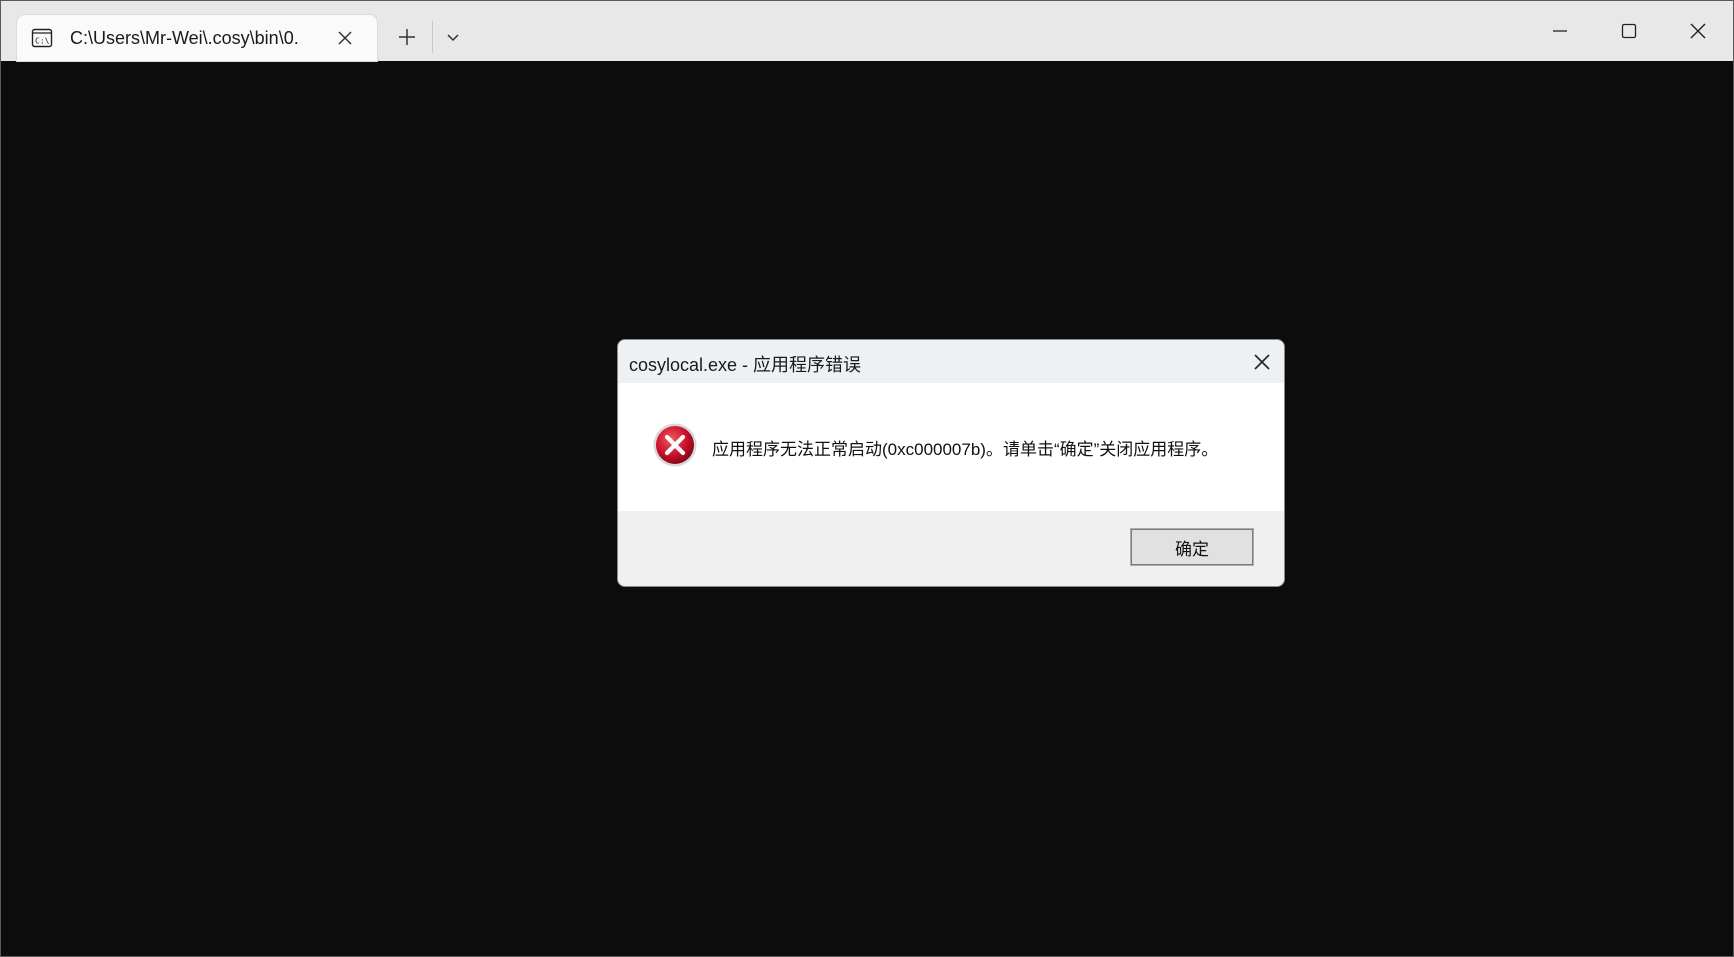 The height and width of the screenshot is (957, 1734). I want to click on dialog-title-bar: cosylocal.exe - 应用程序错误, so click(951, 361).